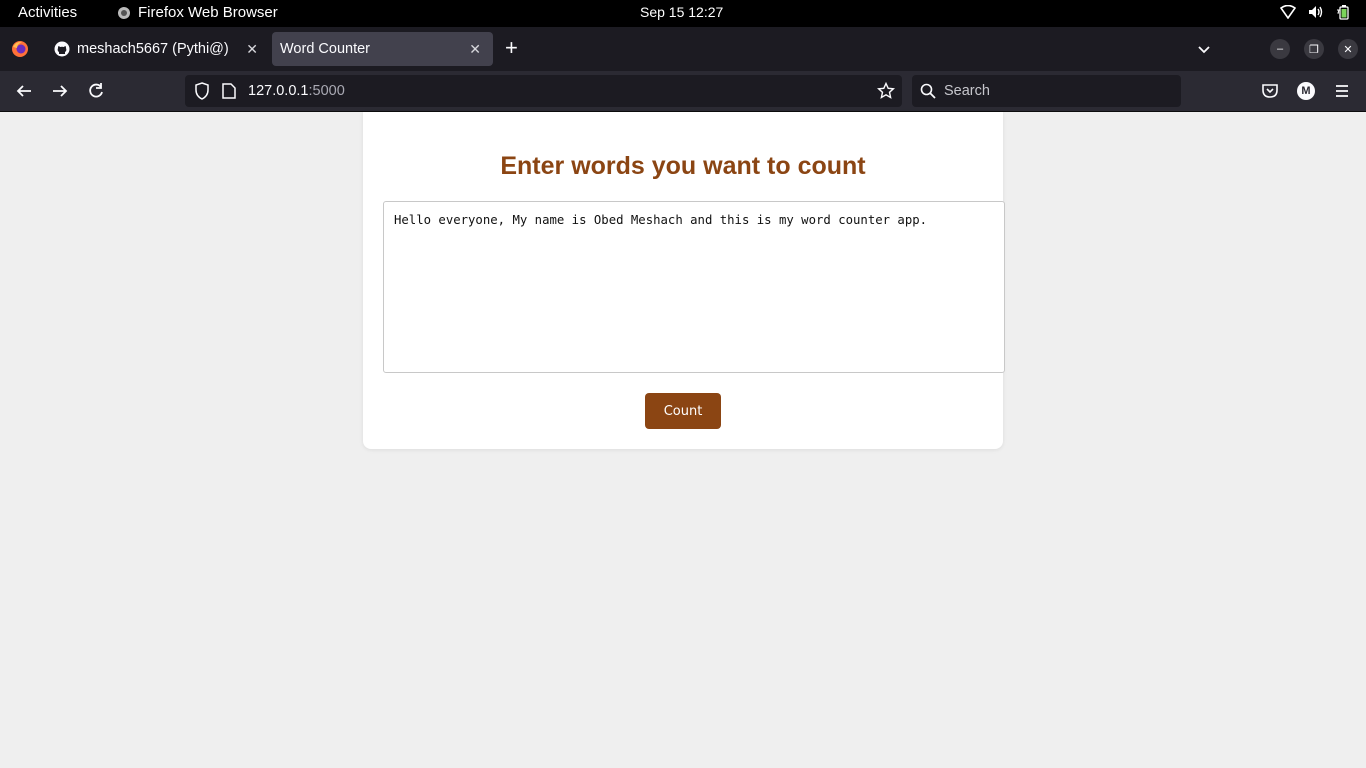 Image resolution: width=1366 pixels, height=768 pixels. Describe the element at coordinates (229, 91) in the screenshot. I see `page-info-icon` at that location.